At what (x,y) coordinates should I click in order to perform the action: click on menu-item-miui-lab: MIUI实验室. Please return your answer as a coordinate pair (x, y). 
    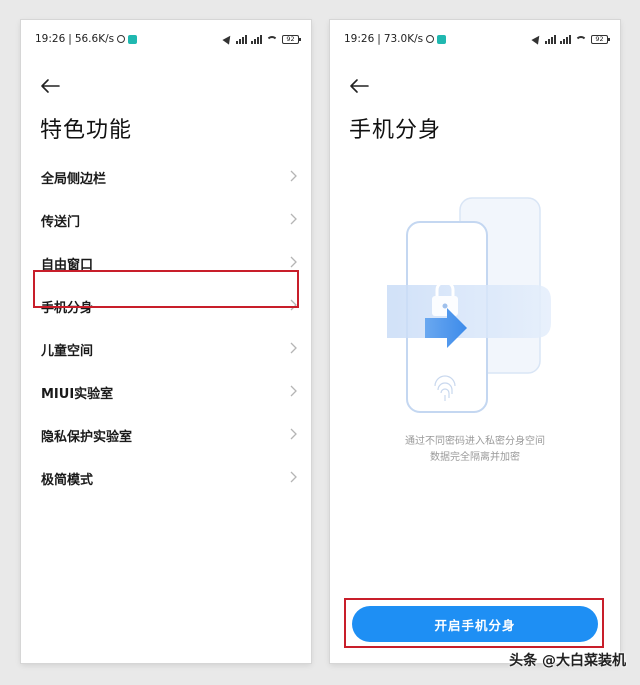
    Looking at the image, I should click on (166, 392).